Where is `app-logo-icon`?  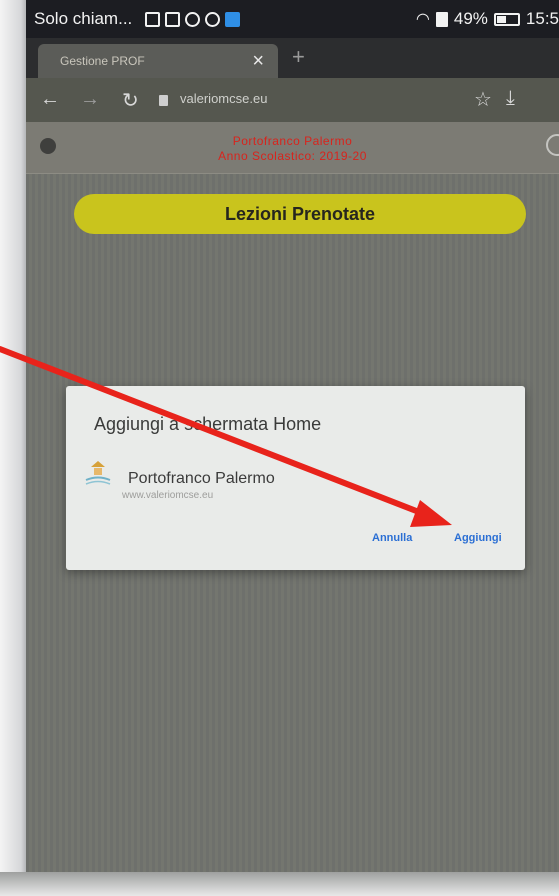 app-logo-icon is located at coordinates (98, 473).